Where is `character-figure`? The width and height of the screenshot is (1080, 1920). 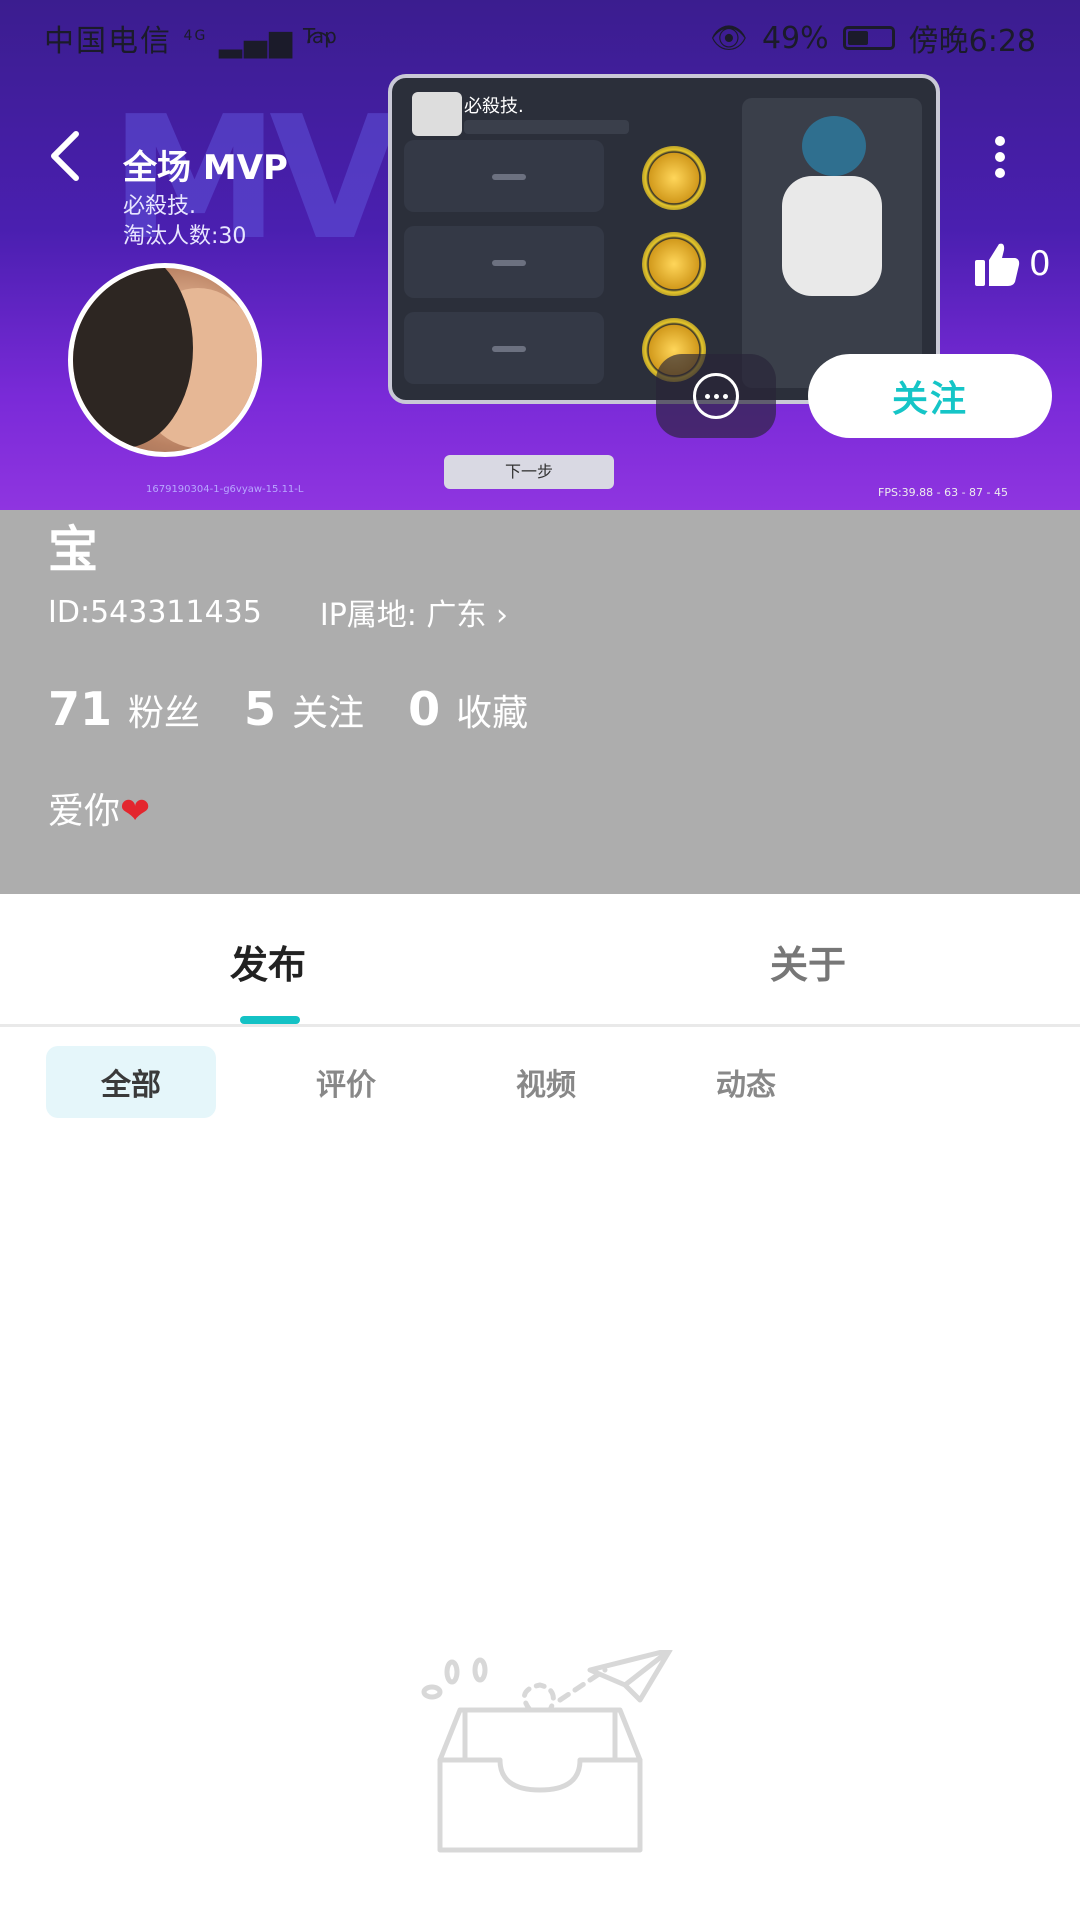 character-figure is located at coordinates (832, 243).